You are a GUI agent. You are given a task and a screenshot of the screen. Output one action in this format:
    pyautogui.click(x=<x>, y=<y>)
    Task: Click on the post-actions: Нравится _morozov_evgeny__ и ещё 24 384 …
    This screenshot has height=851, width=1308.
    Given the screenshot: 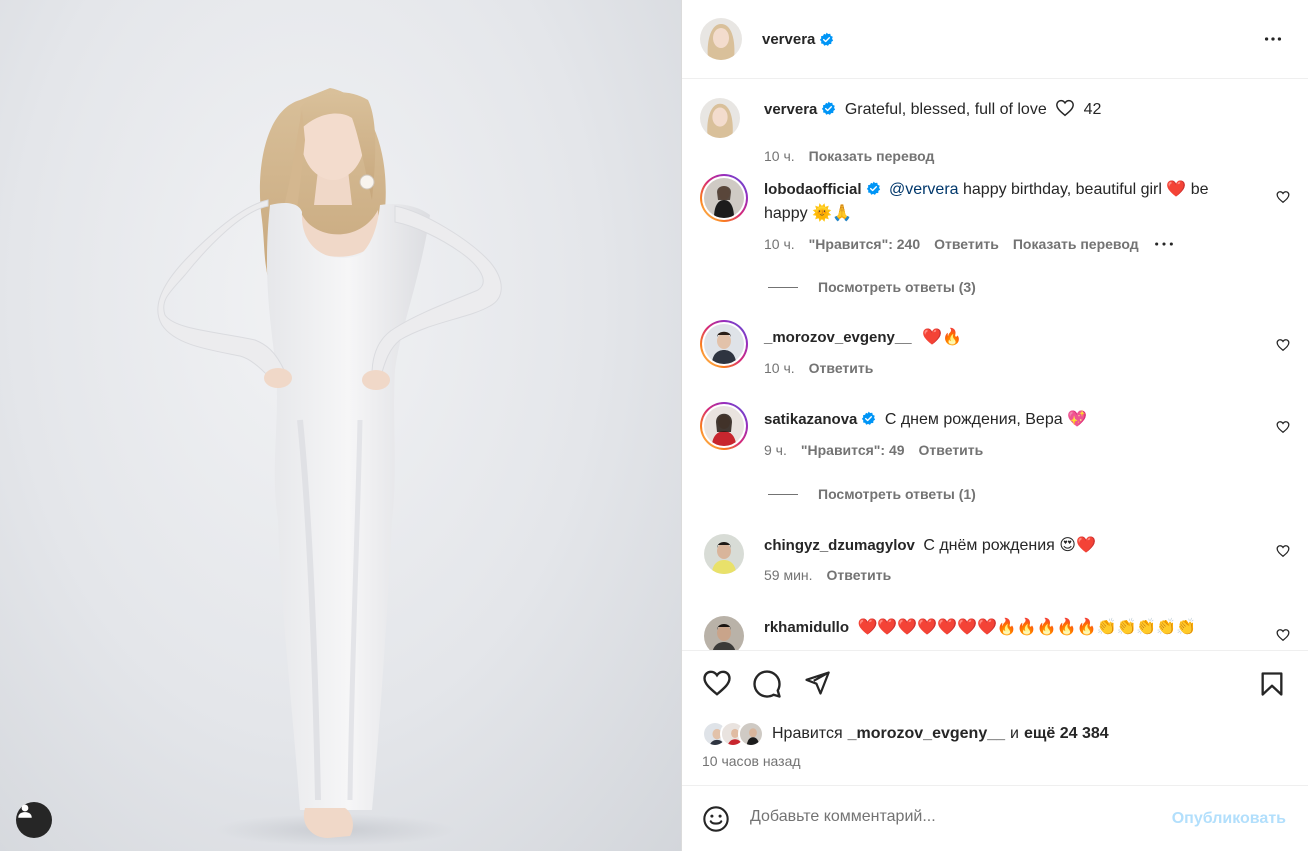 What is the action you would take?
    pyautogui.click(x=995, y=717)
    